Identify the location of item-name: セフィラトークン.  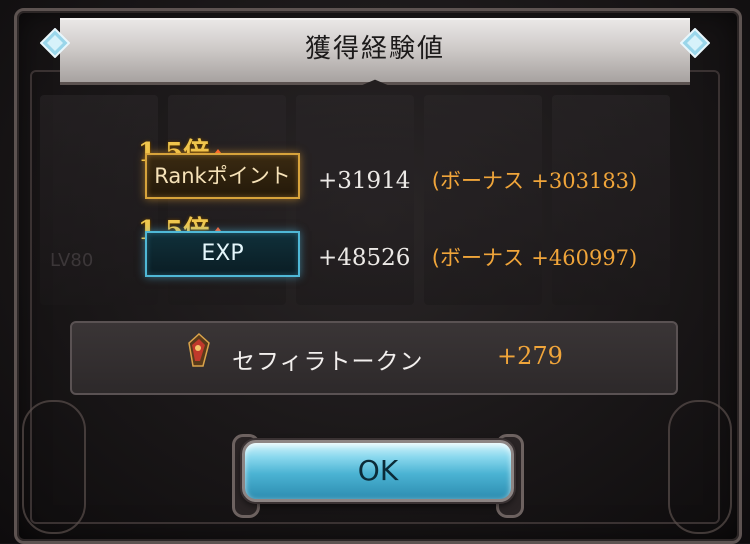
(328, 362).